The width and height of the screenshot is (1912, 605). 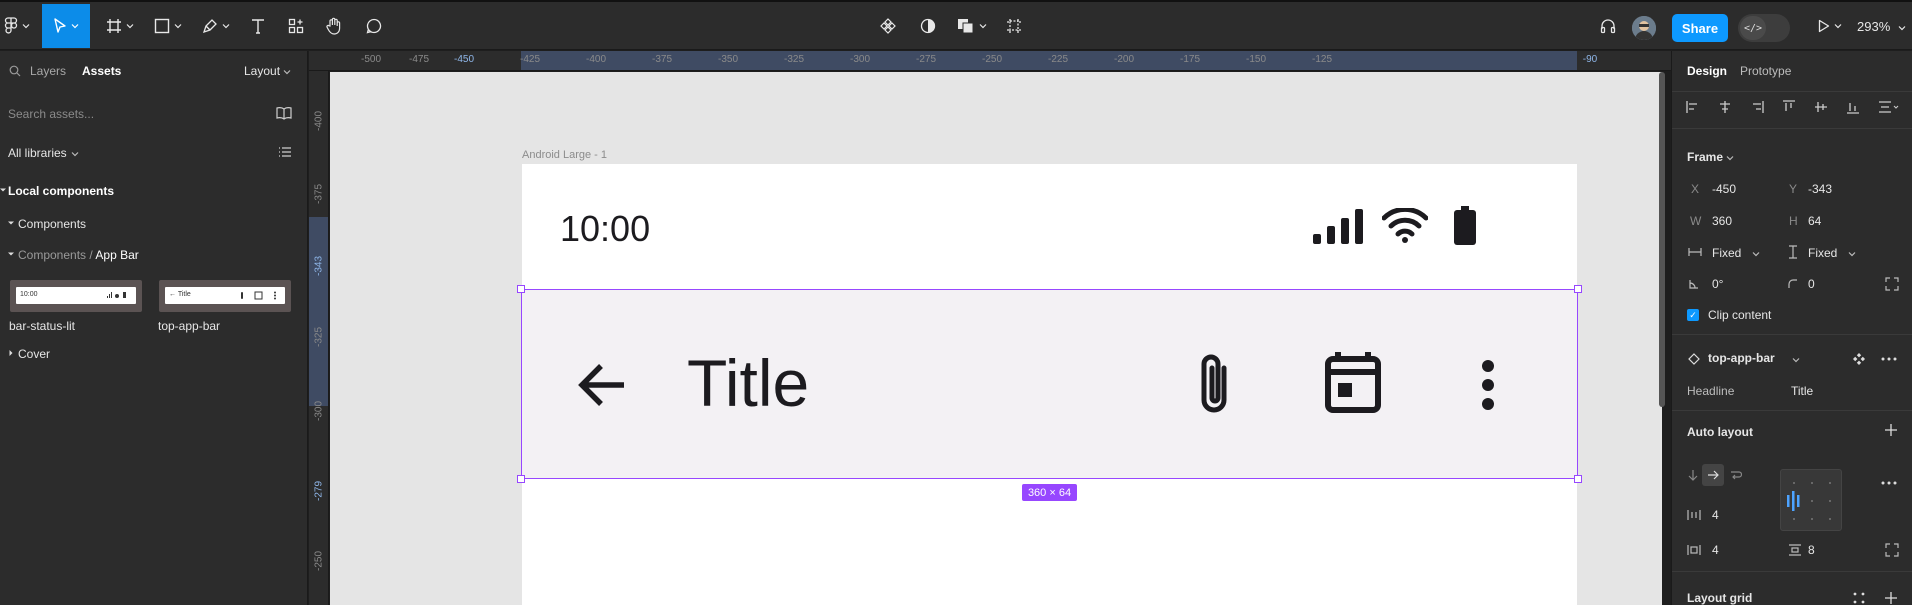 What do you see at coordinates (1488, 385) in the screenshot?
I see `more-vert-icon` at bounding box center [1488, 385].